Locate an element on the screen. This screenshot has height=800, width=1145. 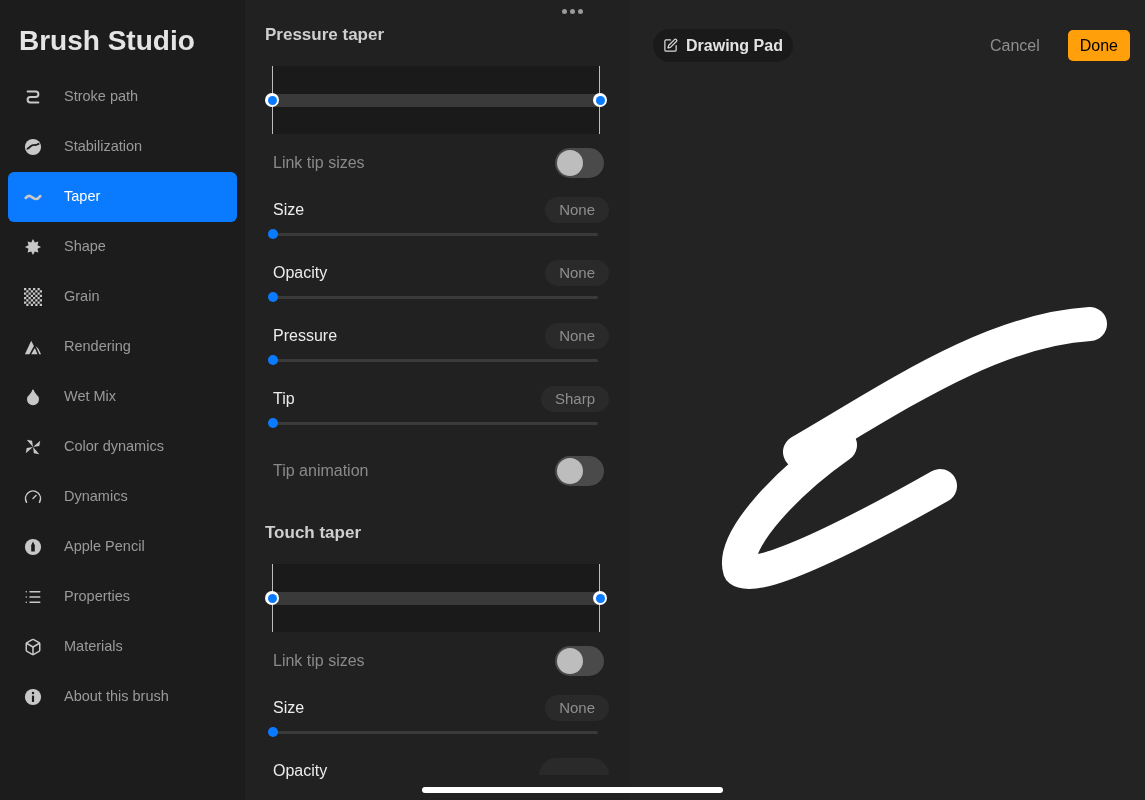
checker-icon is located at coordinates (33, 297).